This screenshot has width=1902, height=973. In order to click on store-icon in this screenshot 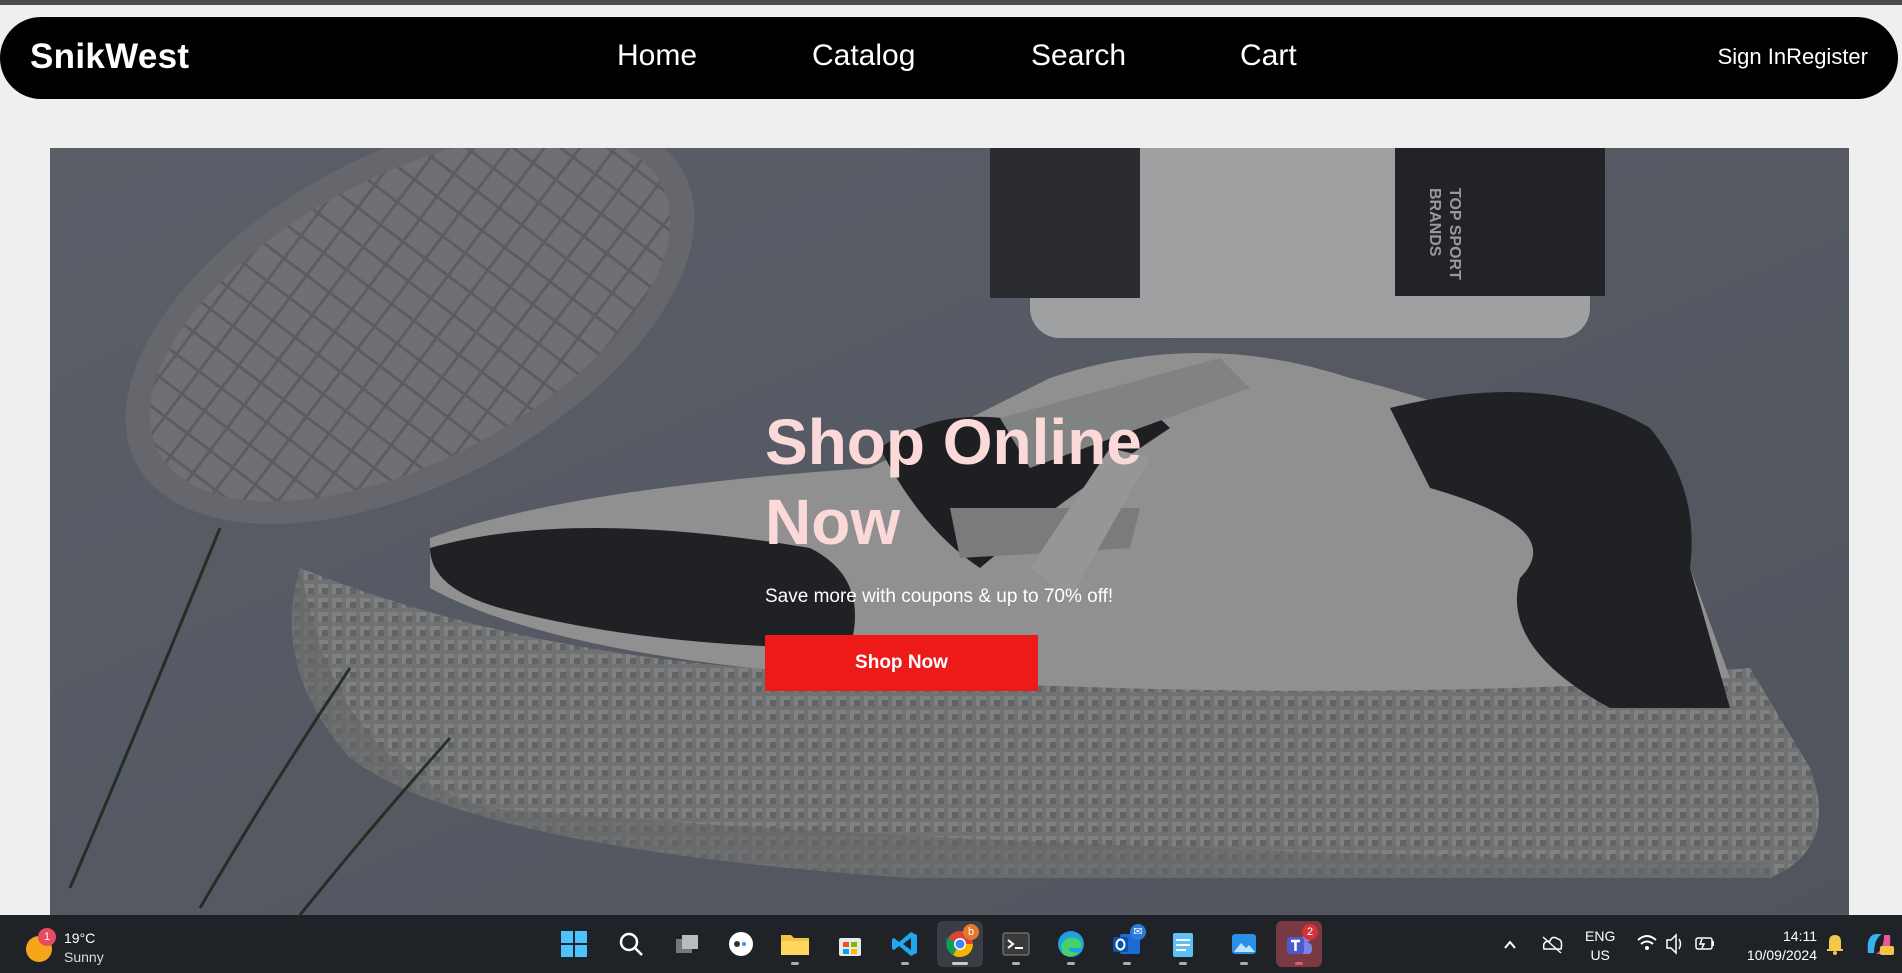, I will do `click(850, 944)`.